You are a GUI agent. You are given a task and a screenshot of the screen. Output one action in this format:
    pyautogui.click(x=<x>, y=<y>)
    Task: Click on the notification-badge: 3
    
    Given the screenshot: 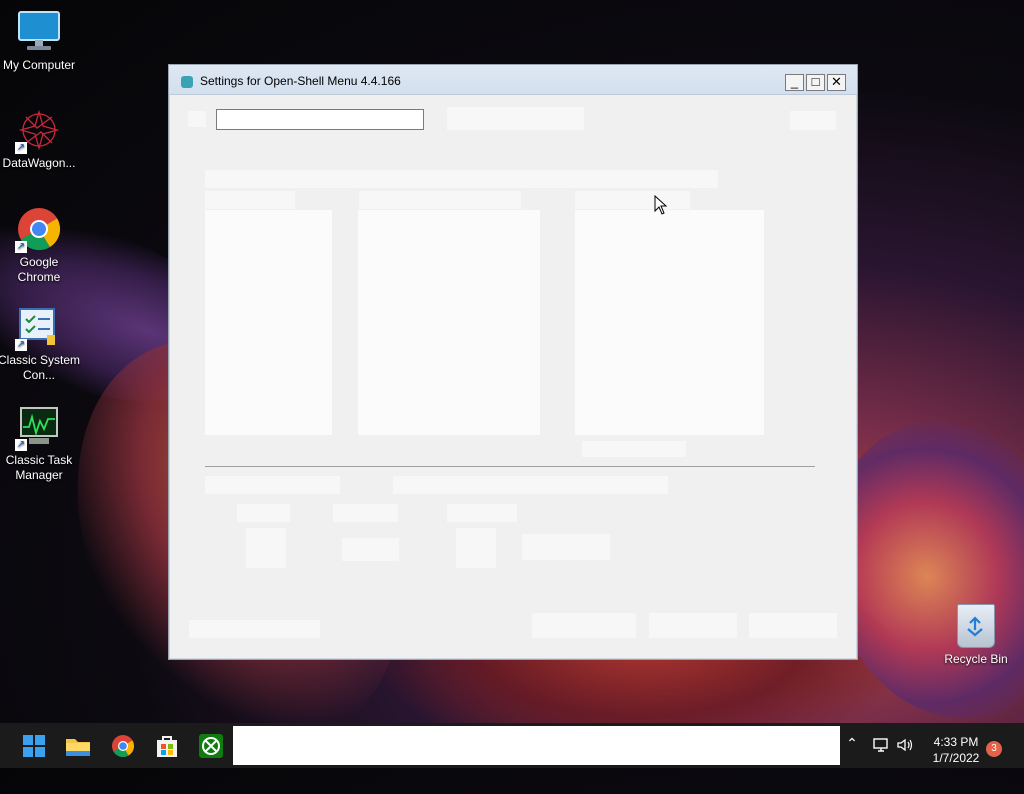 What is the action you would take?
    pyautogui.click(x=994, y=749)
    